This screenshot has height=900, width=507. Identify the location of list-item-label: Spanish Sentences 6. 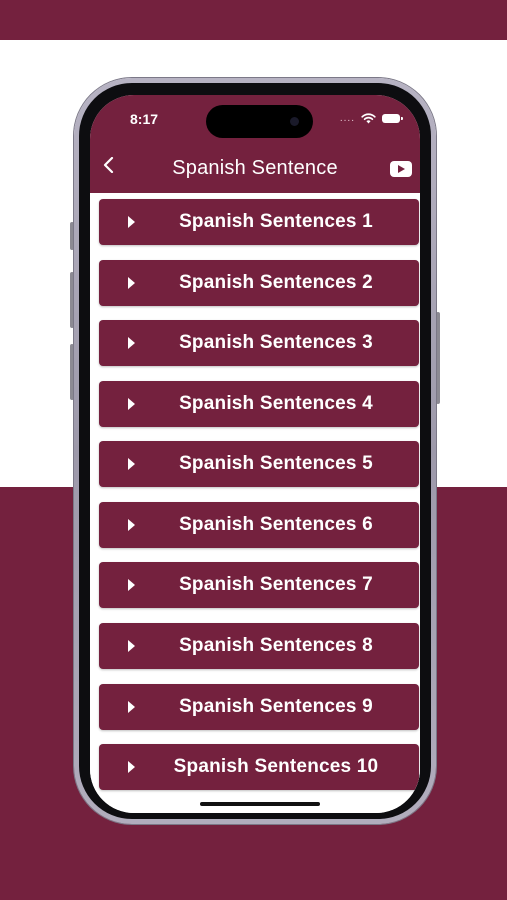
(276, 524).